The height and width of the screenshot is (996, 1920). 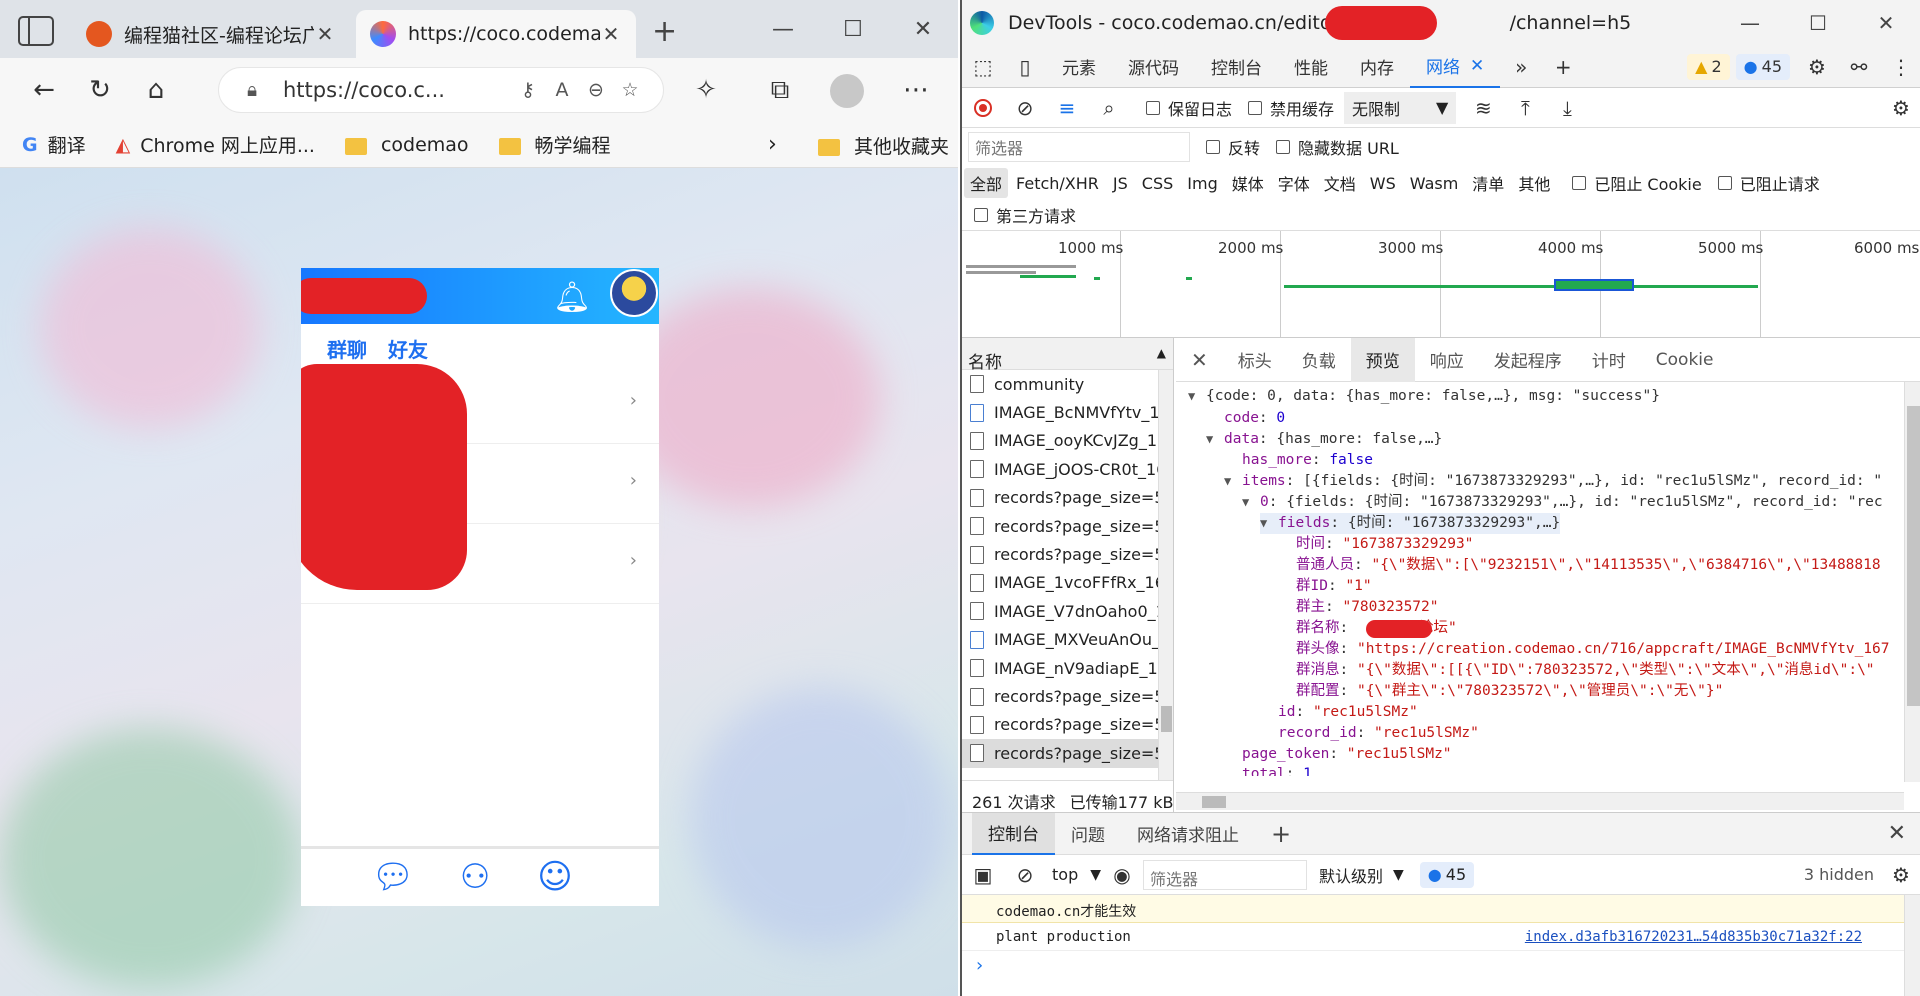 I want to click on console-filter-input: 筛选器, so click(x=1225, y=874).